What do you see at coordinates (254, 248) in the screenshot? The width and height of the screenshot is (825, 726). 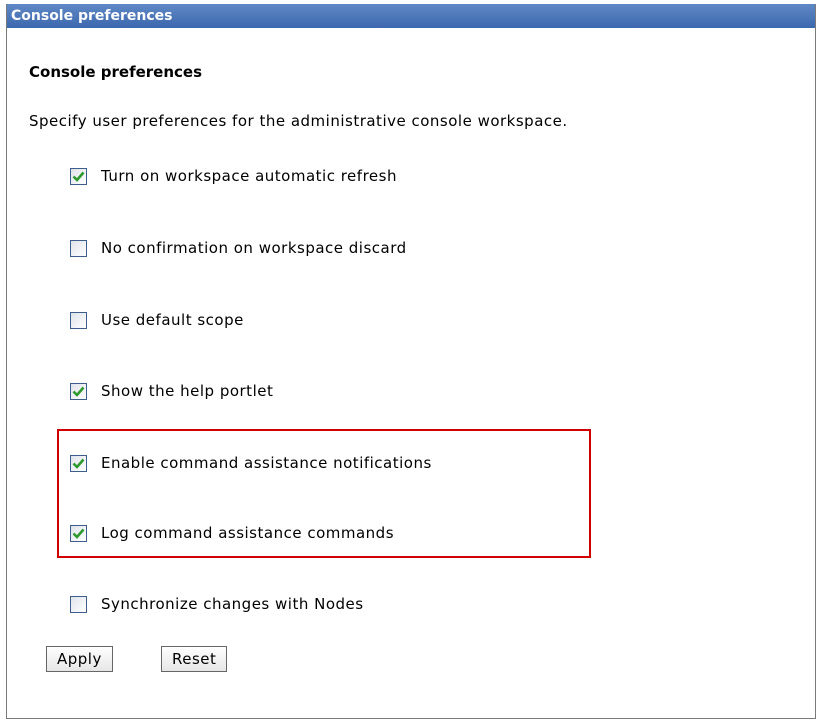 I see `option-label: No confirmation on workspace discard` at bounding box center [254, 248].